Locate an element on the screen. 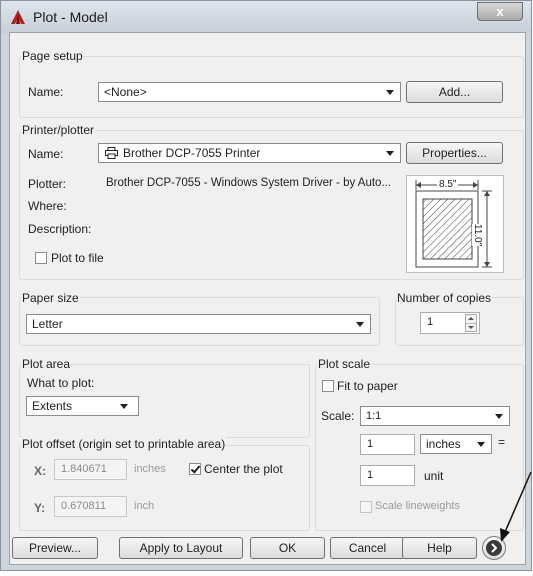  cancel-button: Cancel is located at coordinates (367, 548).